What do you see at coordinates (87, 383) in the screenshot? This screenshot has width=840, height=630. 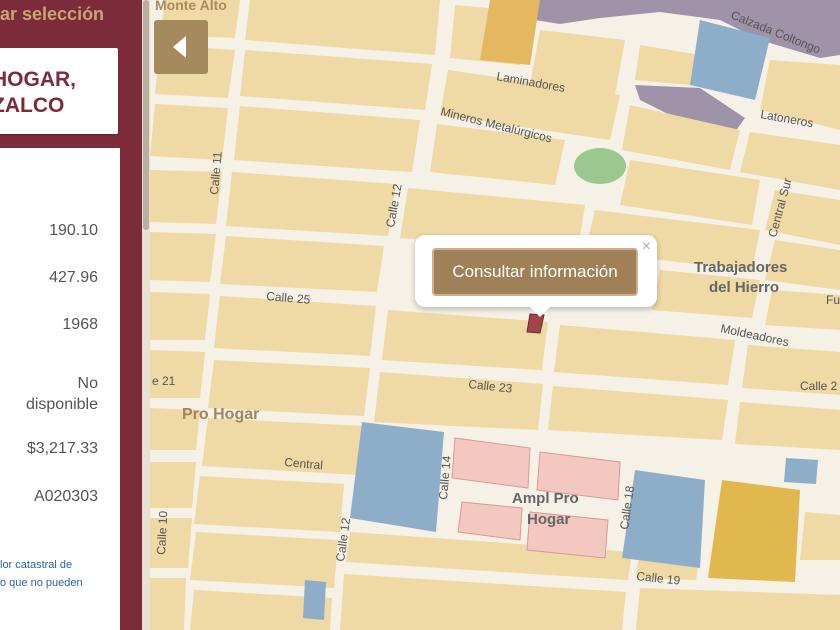 I see `info-value-4a: No` at bounding box center [87, 383].